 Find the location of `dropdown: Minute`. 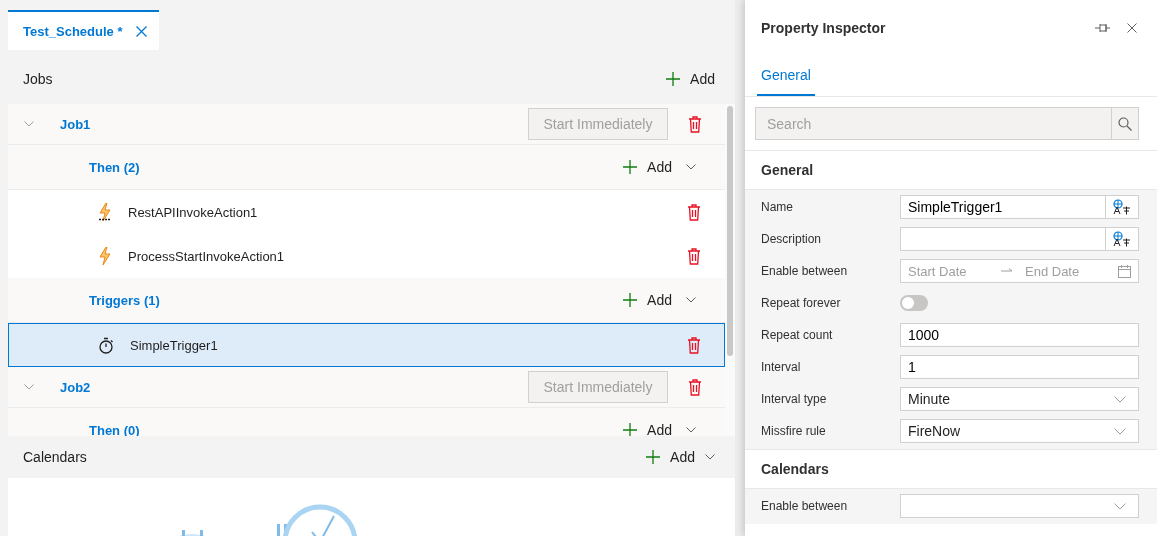

dropdown: Minute is located at coordinates (1019, 399).